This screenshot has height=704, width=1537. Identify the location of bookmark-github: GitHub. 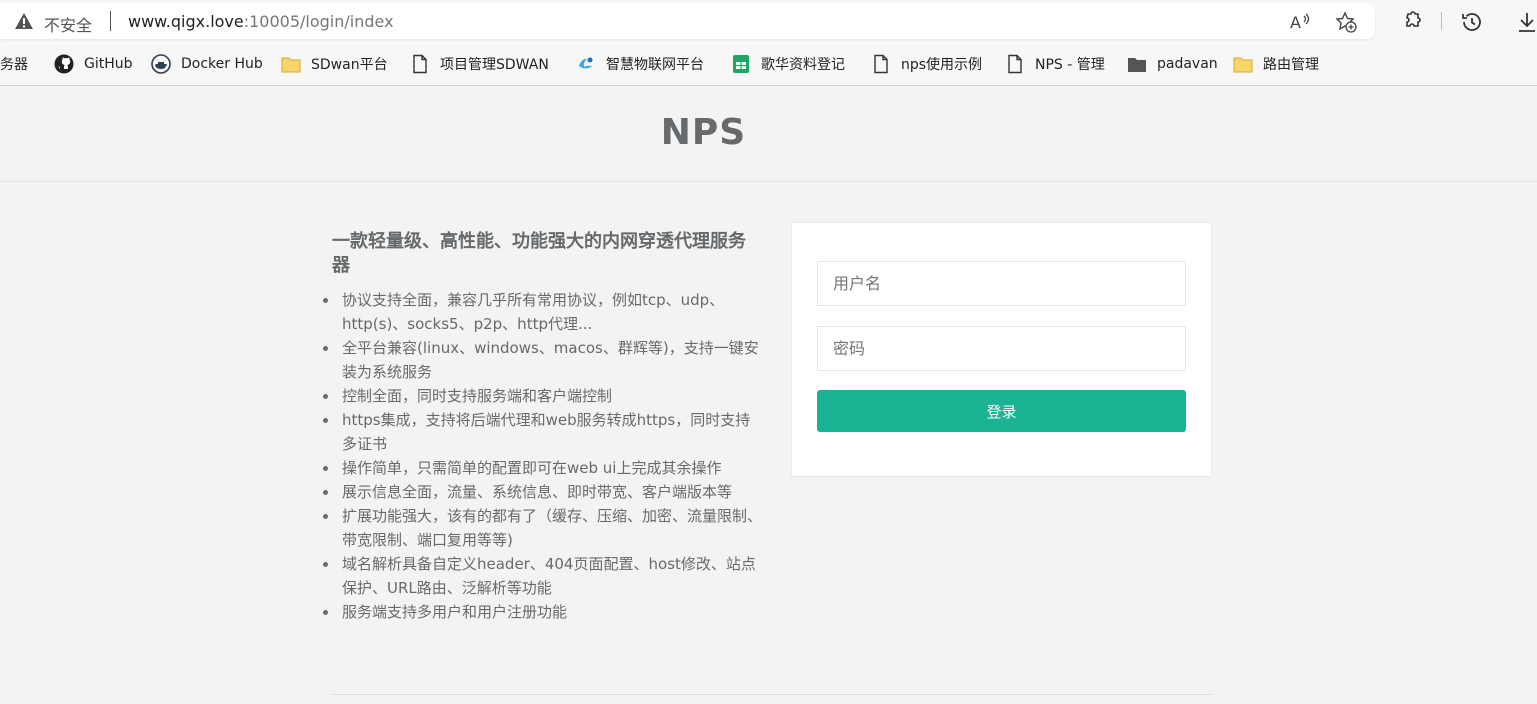
(93, 64).